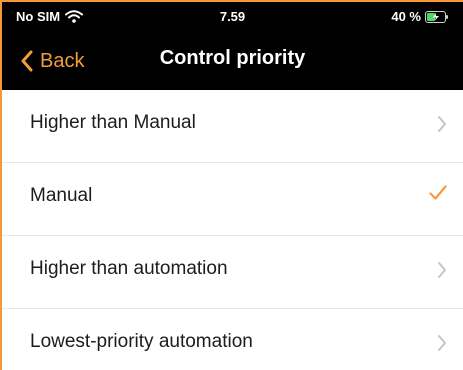 The height and width of the screenshot is (370, 463). I want to click on navigation-bar: Back Control priority, so click(232, 61).